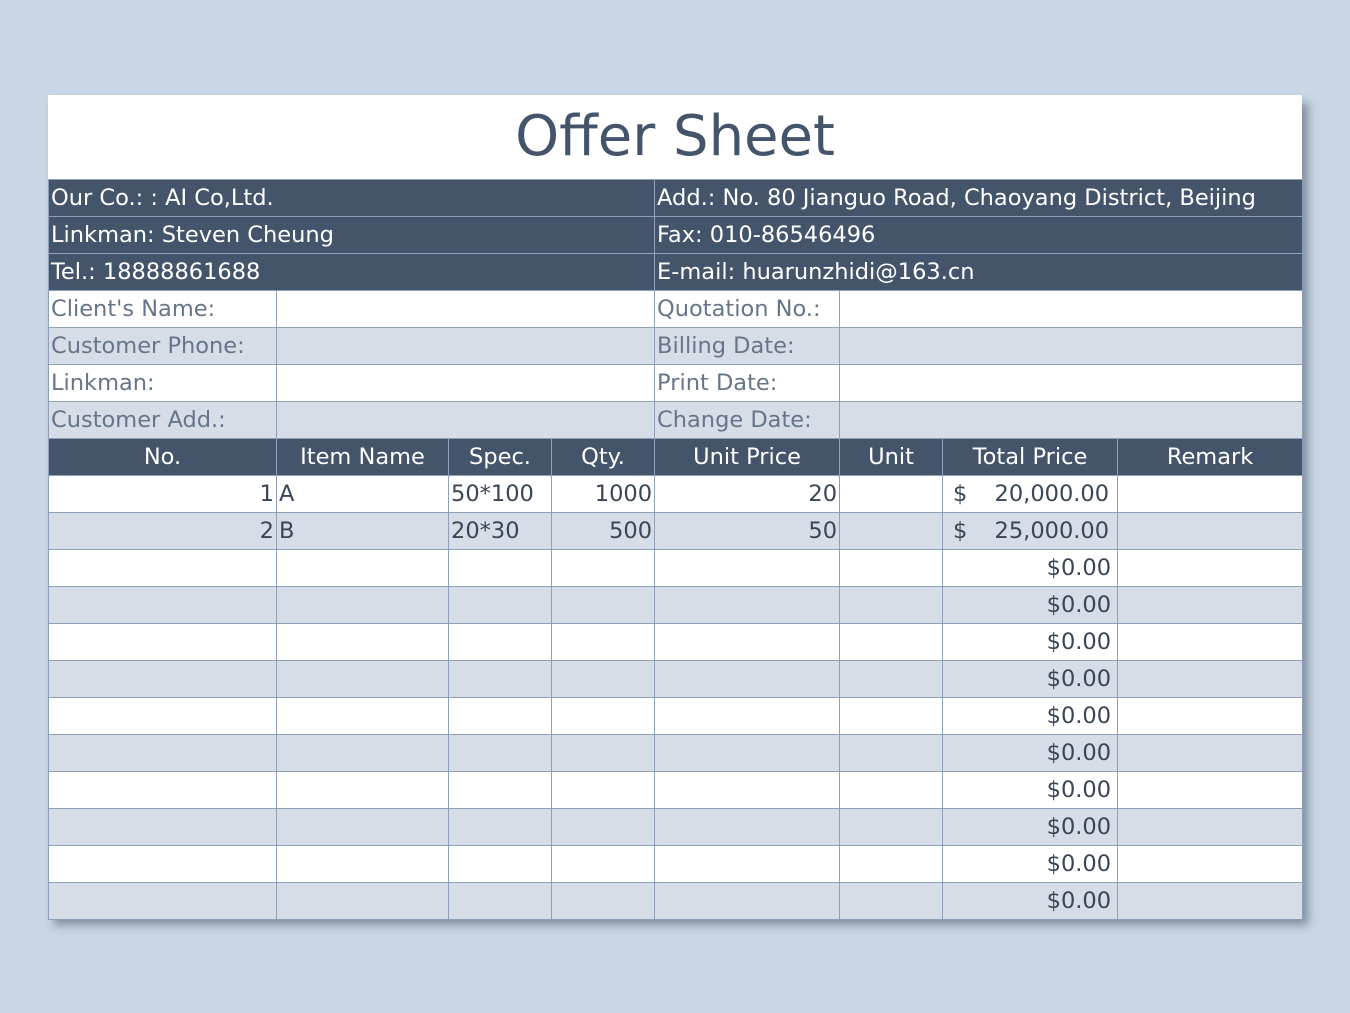 The height and width of the screenshot is (1013, 1350). Describe the element at coordinates (465, 309) in the screenshot. I see `client-name-field` at that location.